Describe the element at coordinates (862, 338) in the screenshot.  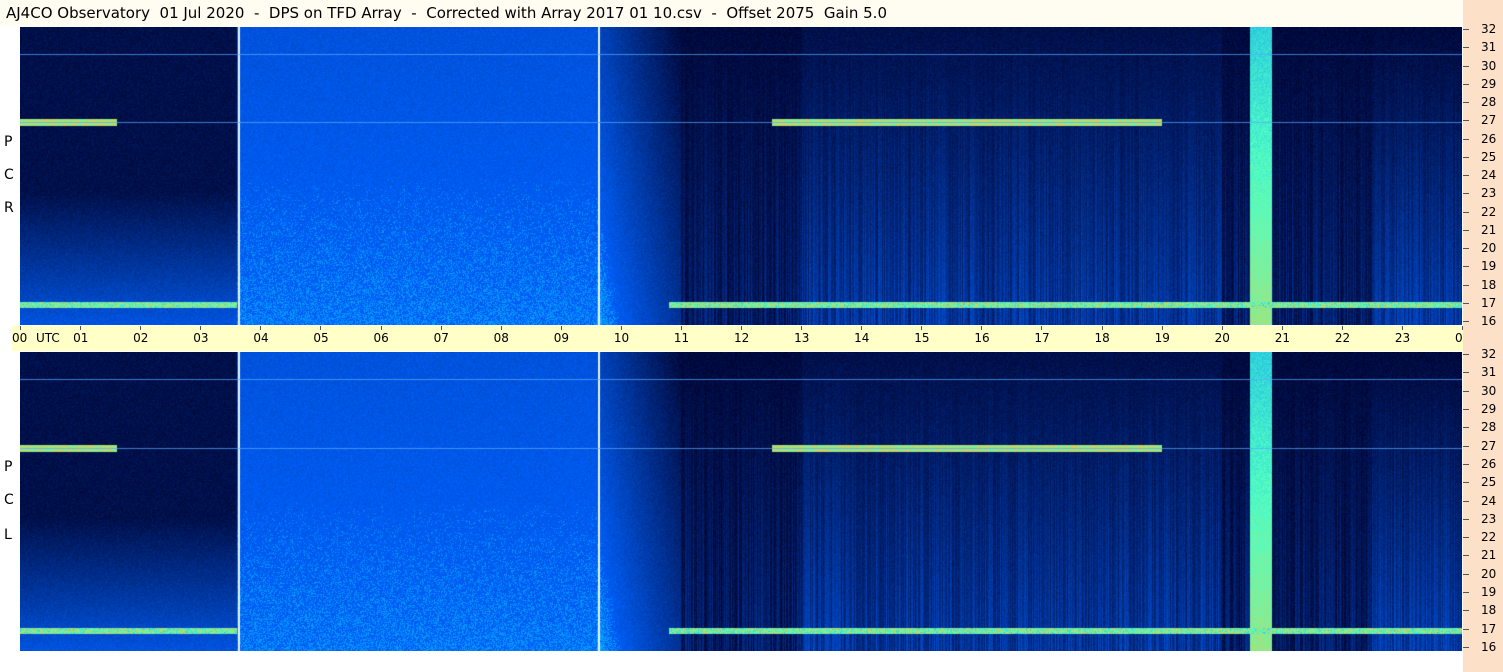
I see `time-label: 14` at that location.